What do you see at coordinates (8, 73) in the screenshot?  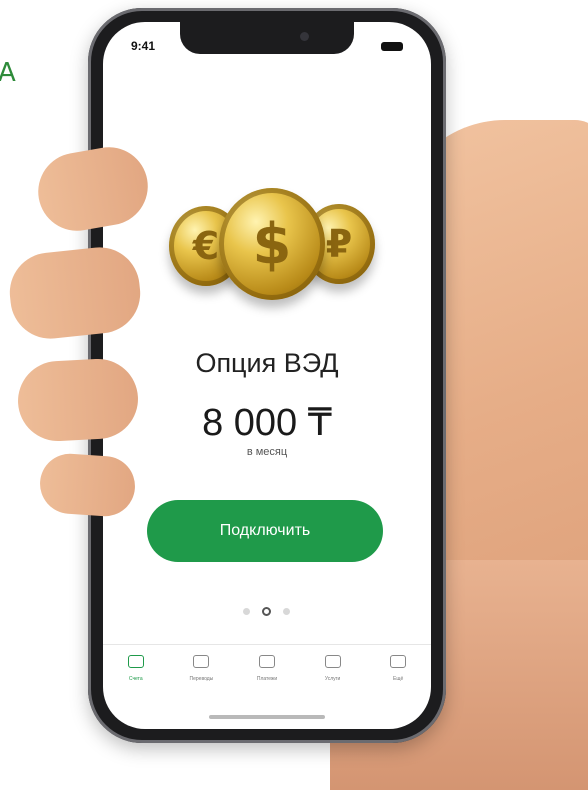 I see `cropped-logo-letter: A` at bounding box center [8, 73].